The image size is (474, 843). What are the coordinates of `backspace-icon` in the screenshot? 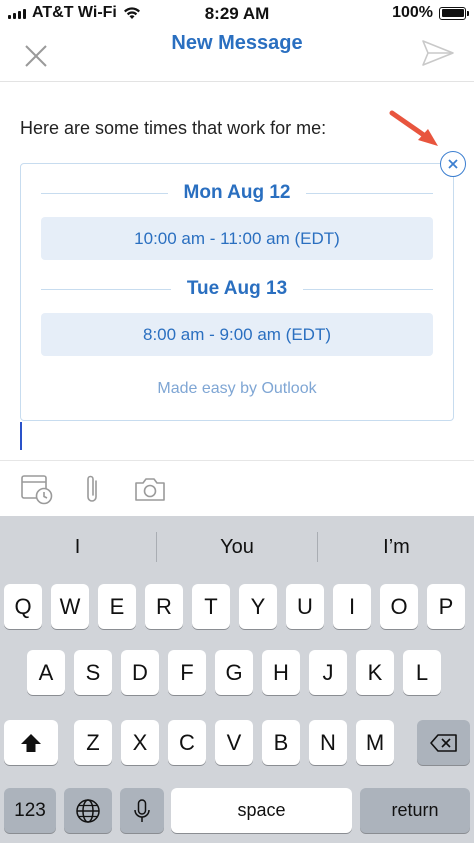 It's located at (443, 742).